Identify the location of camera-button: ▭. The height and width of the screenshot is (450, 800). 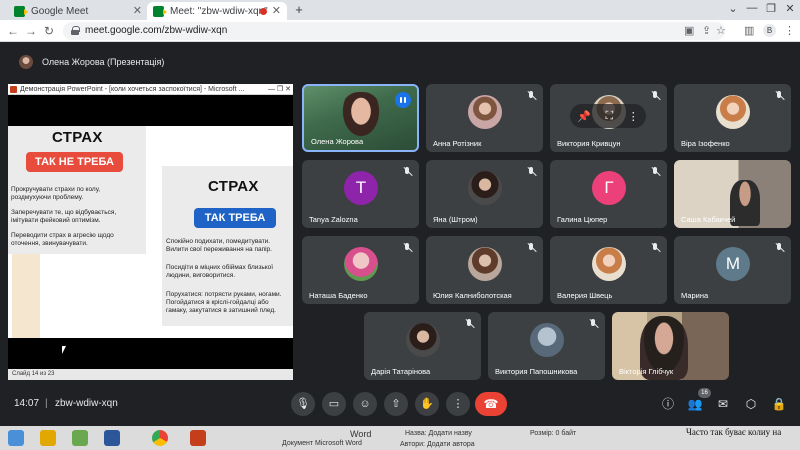
(334, 404).